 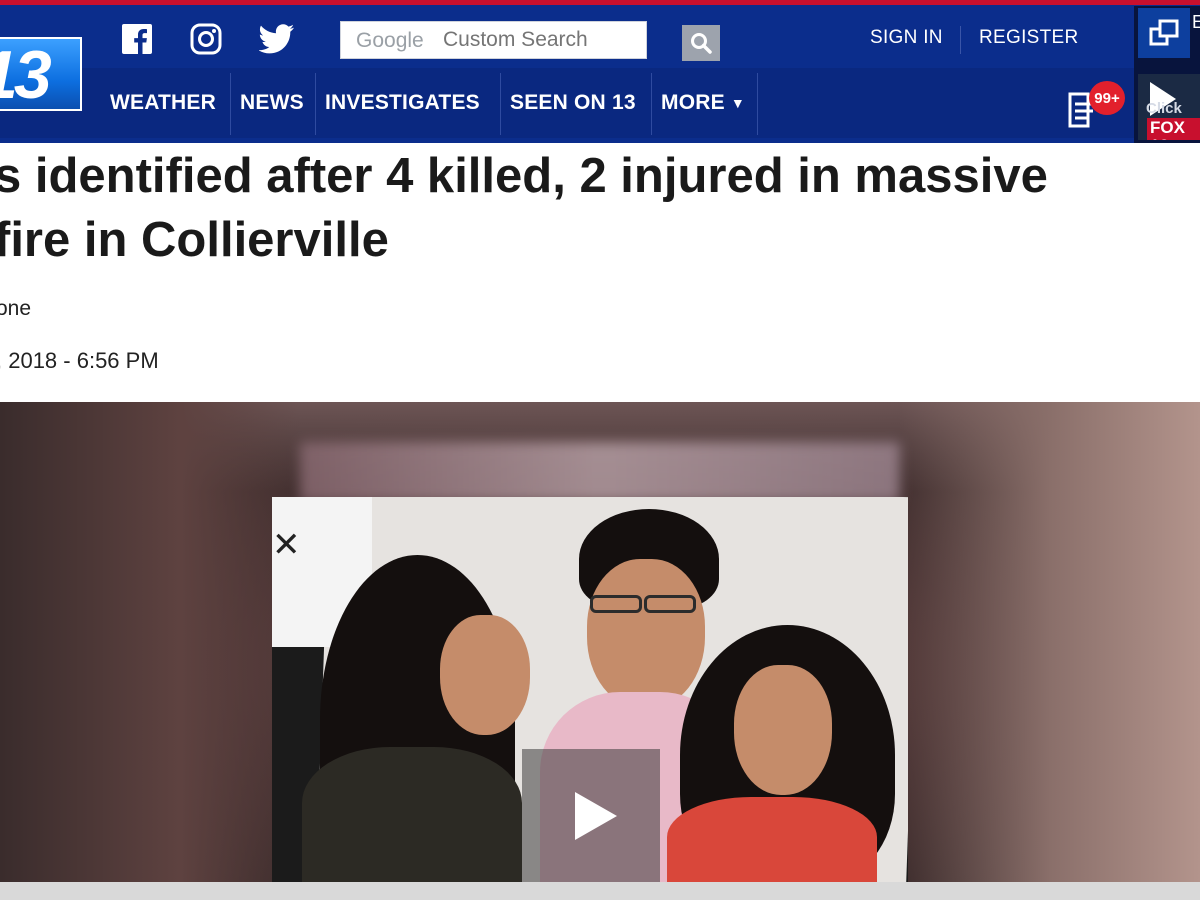 What do you see at coordinates (163, 103) in the screenshot?
I see `nav-item-weather: WEATHER` at bounding box center [163, 103].